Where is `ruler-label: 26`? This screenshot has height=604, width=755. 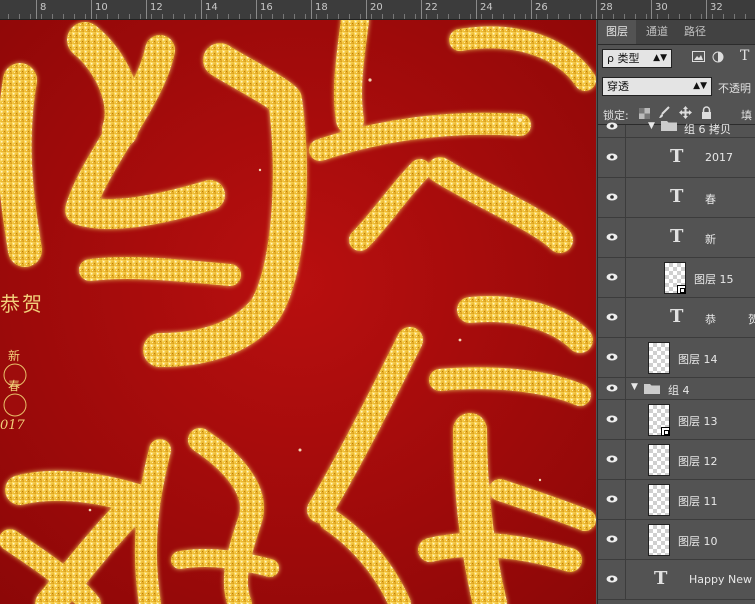 ruler-label: 26 is located at coordinates (541, 7).